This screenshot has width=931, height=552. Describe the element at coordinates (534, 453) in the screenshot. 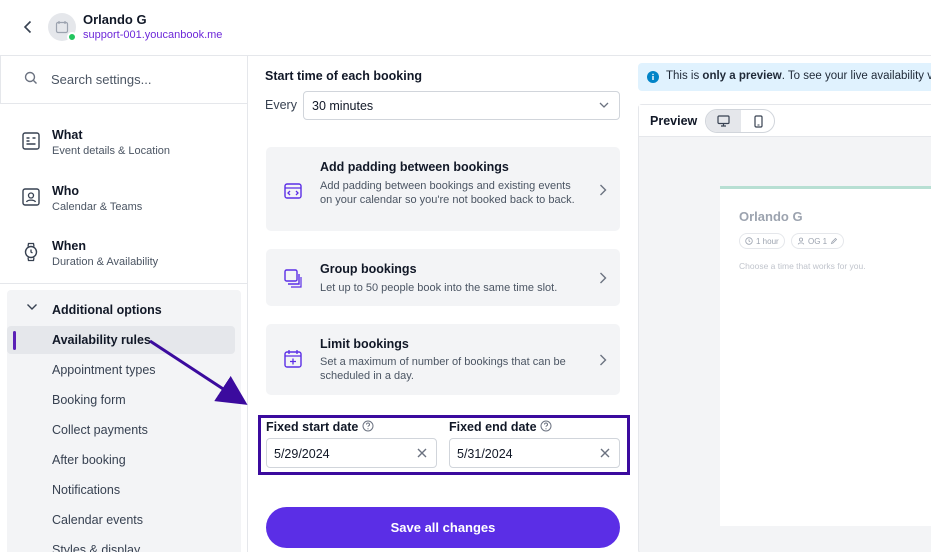

I see `fixed-end-date-input: 5/31/2024` at that location.